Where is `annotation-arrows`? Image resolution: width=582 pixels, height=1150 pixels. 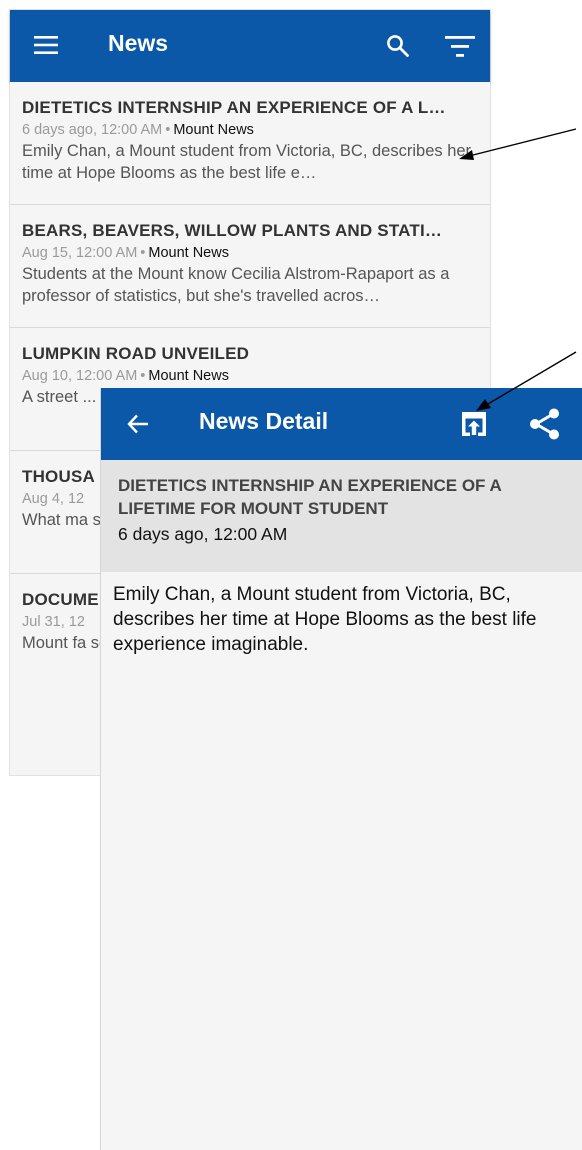 annotation-arrows is located at coordinates (518, 269).